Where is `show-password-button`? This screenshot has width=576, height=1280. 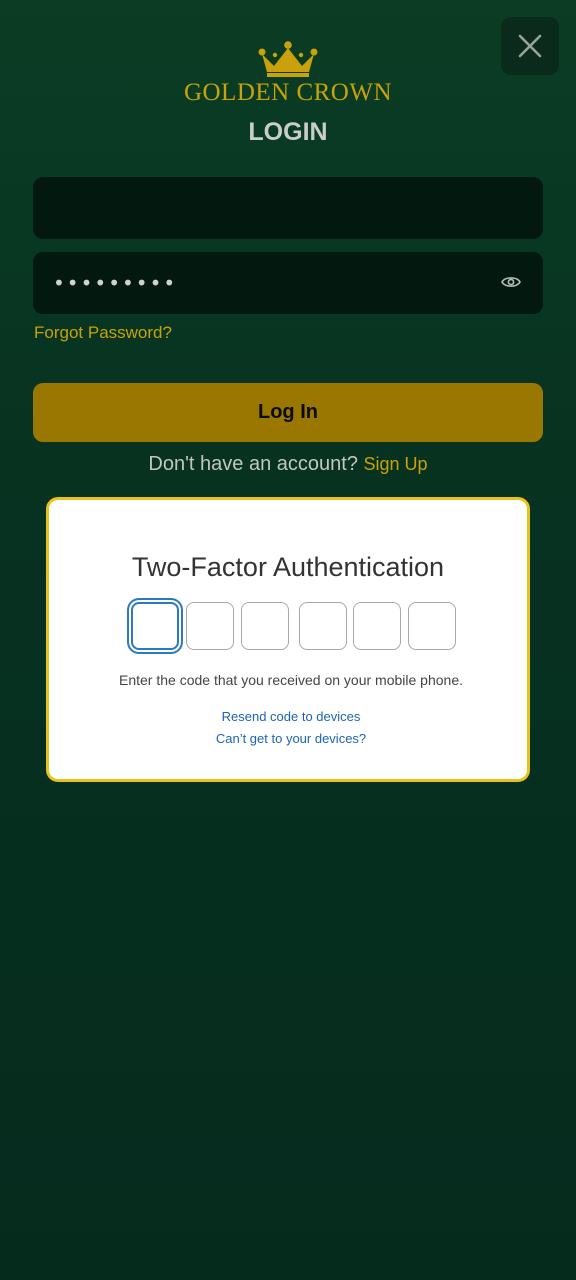 show-password-button is located at coordinates (511, 284).